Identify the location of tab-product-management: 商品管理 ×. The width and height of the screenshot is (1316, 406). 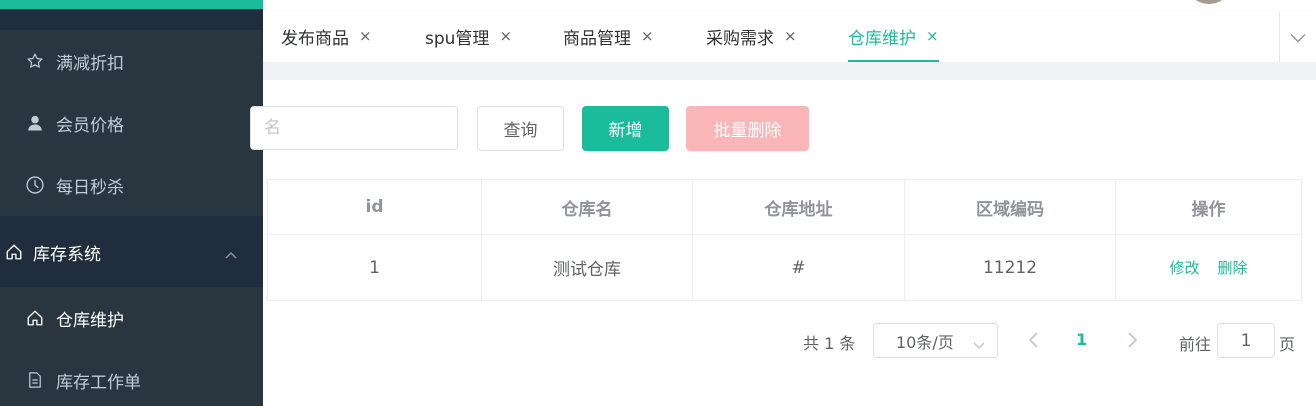
(608, 36).